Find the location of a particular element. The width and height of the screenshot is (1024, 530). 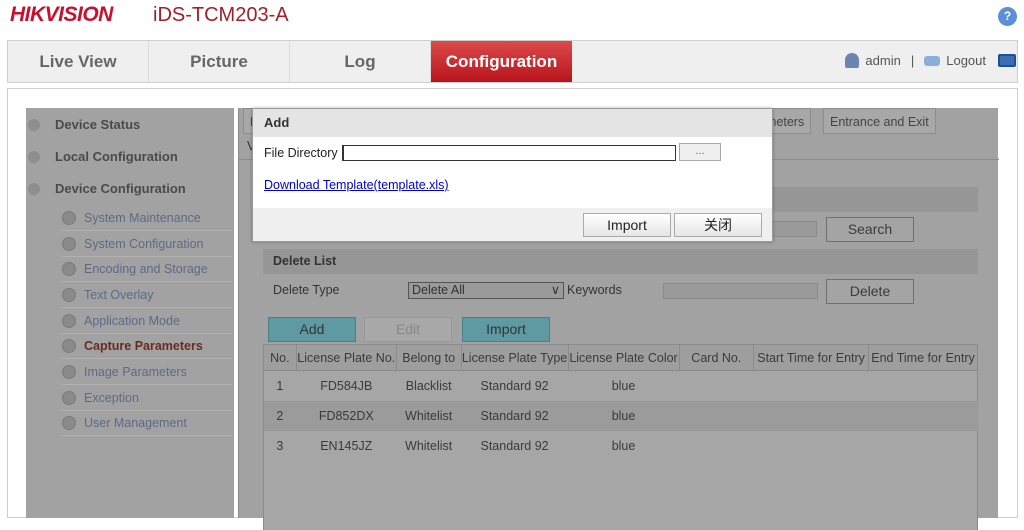

sidebar-item-text-overlay: Text Overlay is located at coordinates (147, 295).